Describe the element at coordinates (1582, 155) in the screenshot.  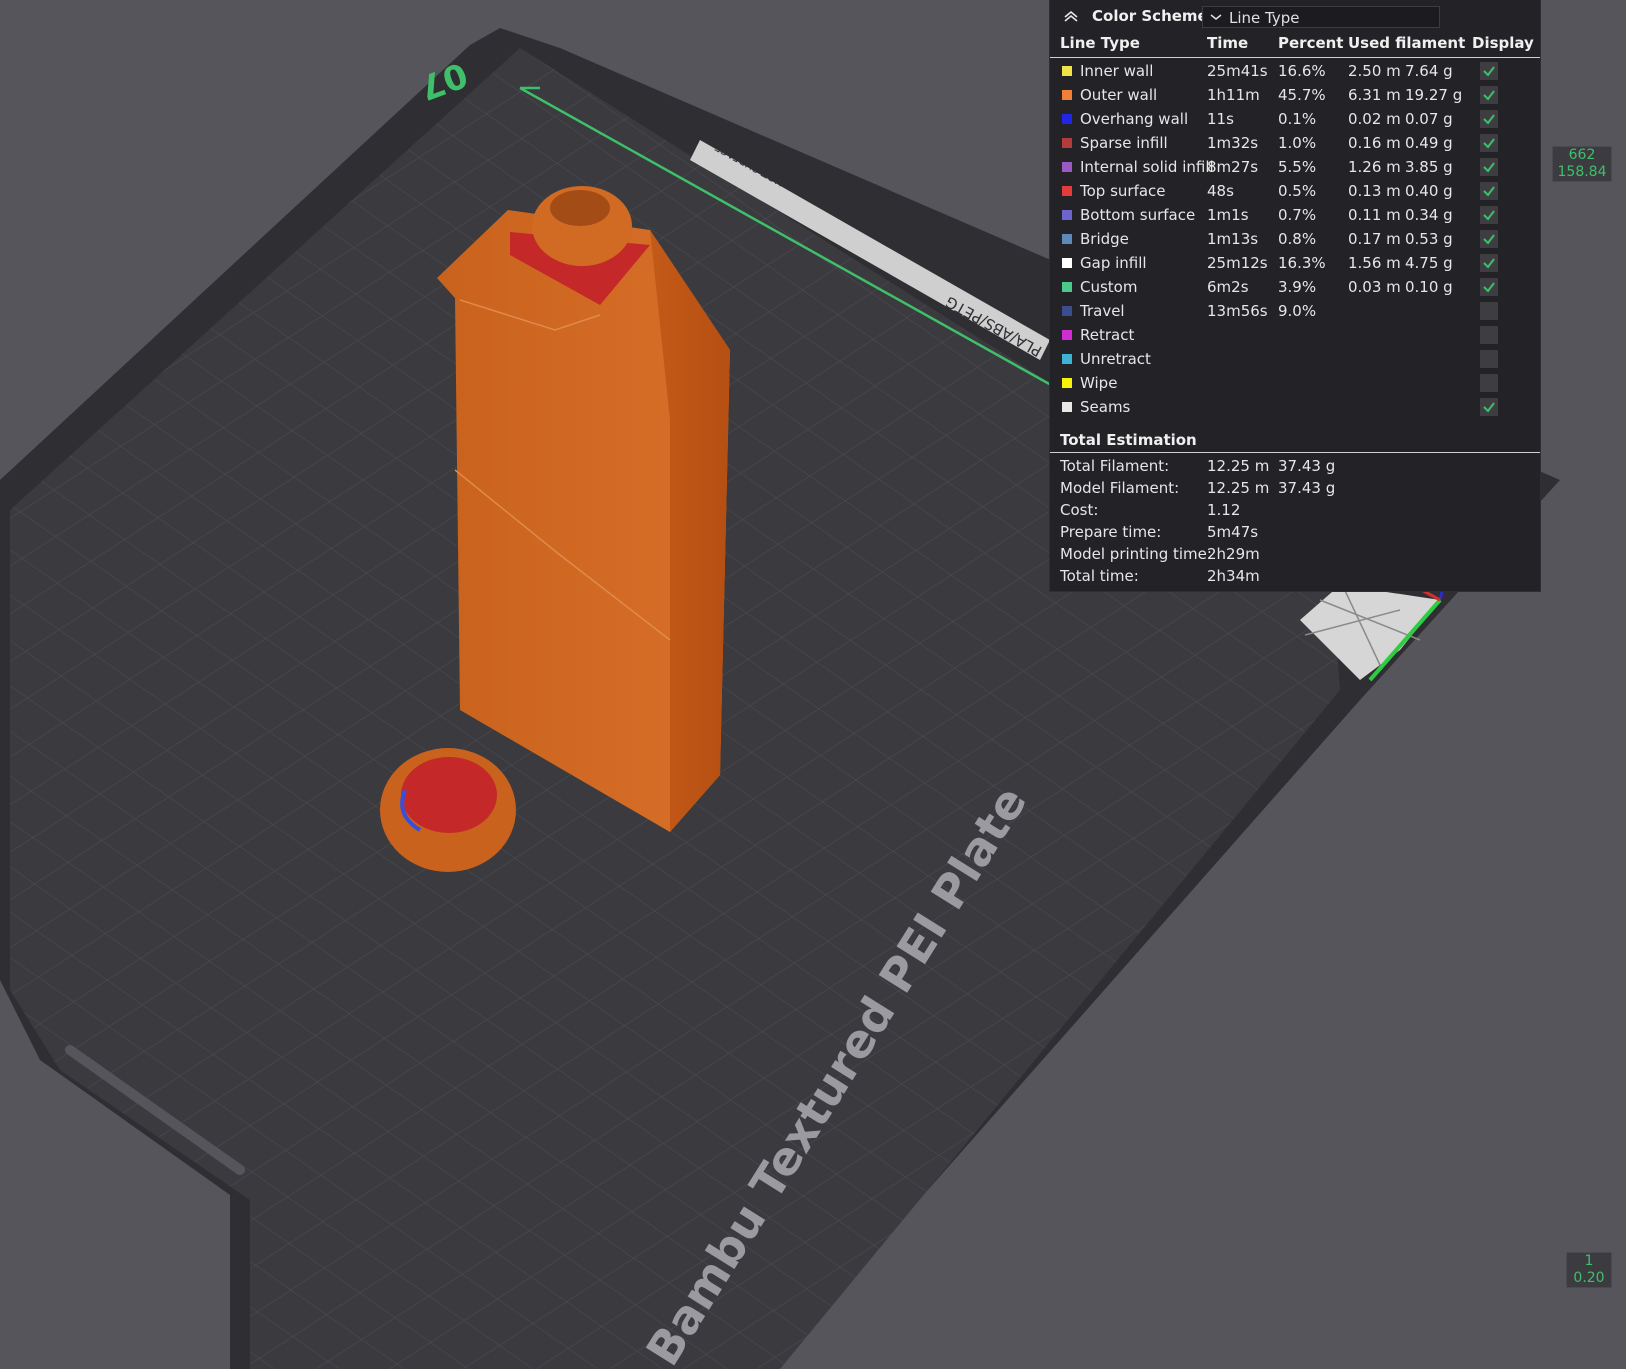
I see `top-layer-number: 662` at that location.